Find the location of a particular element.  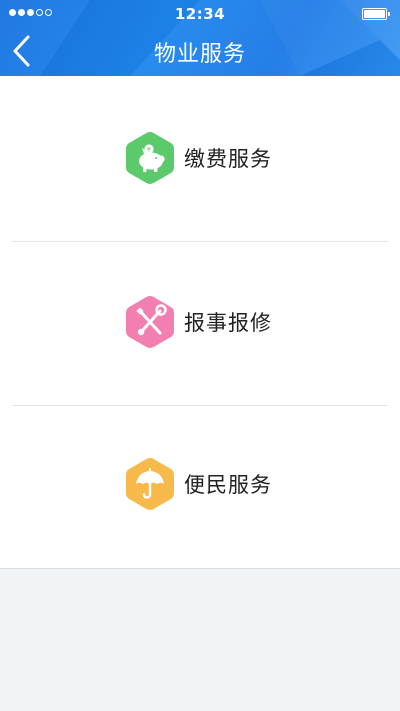

battery-icon is located at coordinates (376, 14).